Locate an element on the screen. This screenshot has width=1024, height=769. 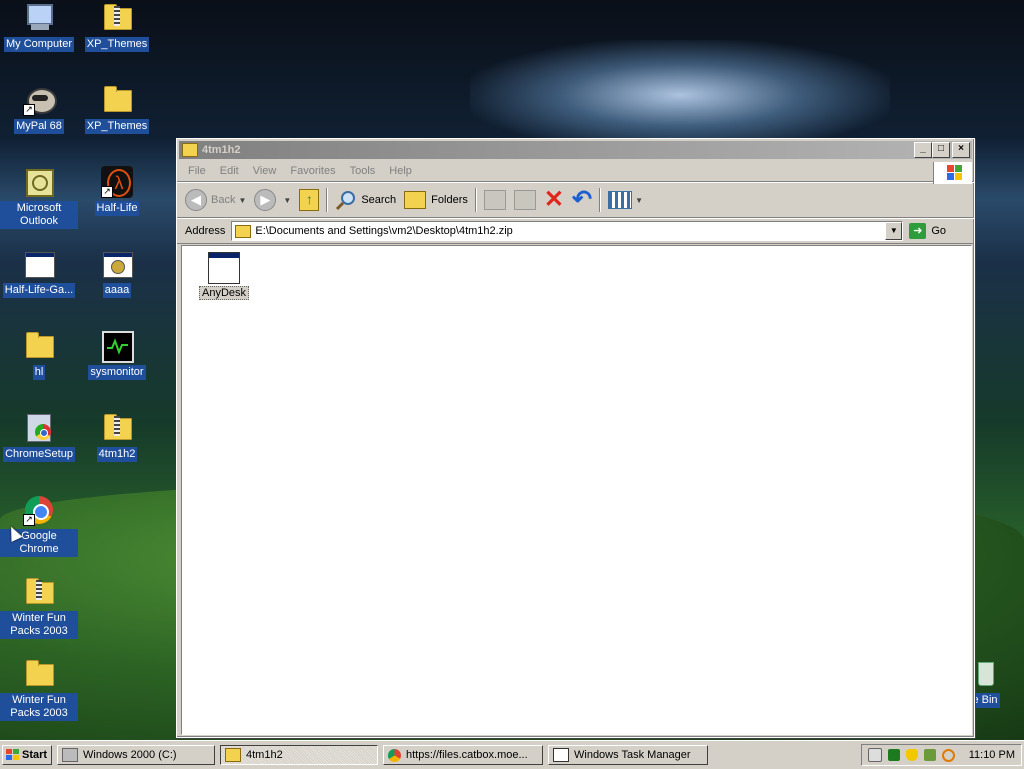
windows-flag-icon is located at coordinates (12, 755).